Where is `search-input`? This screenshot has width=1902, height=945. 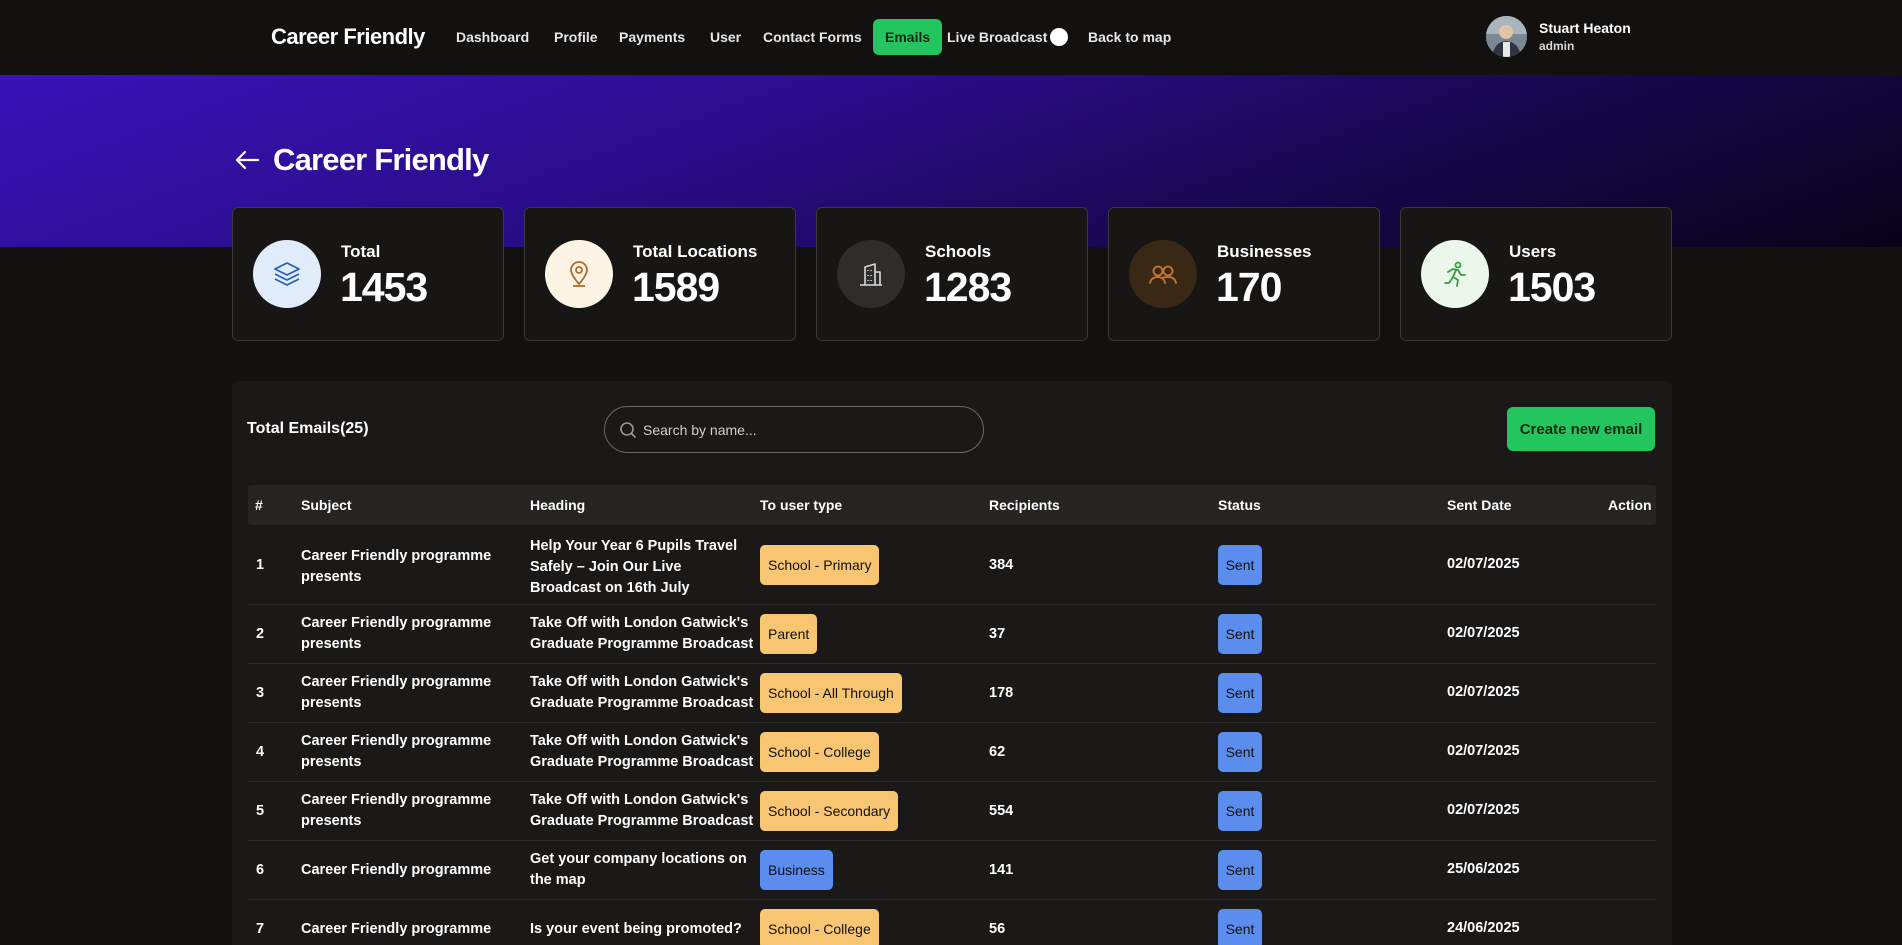
search-input is located at coordinates (803, 430).